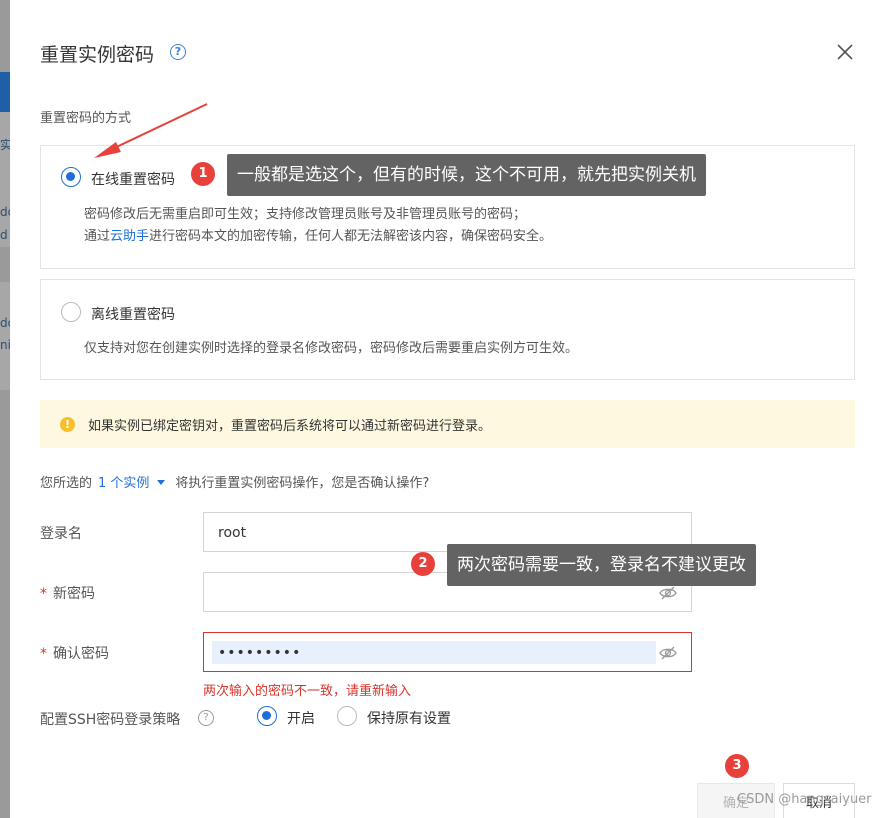 This screenshot has width=883, height=818. What do you see at coordinates (290, 426) in the screenshot?
I see `warning-text: 如果实例已绑定密钥对，重置密码后系统将可以通过新密码进行登录。` at bounding box center [290, 426].